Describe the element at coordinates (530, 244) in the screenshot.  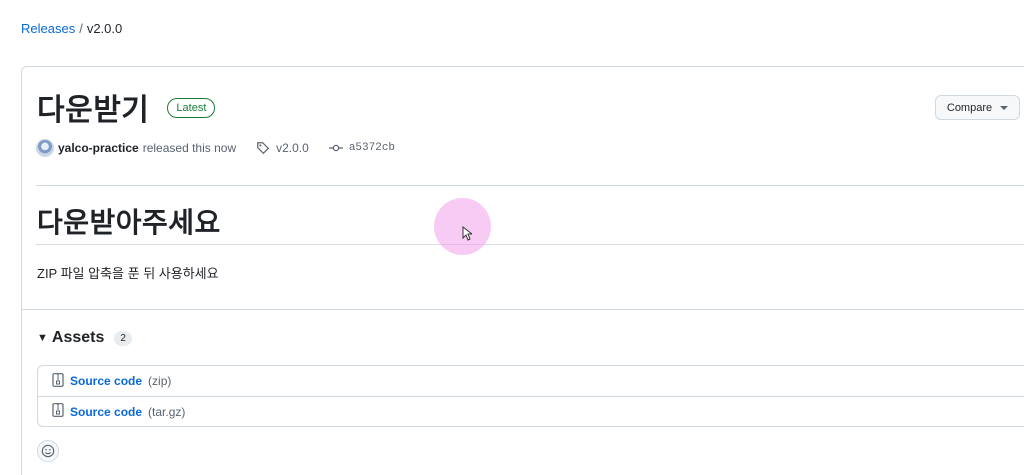
I see `heading-divider` at that location.